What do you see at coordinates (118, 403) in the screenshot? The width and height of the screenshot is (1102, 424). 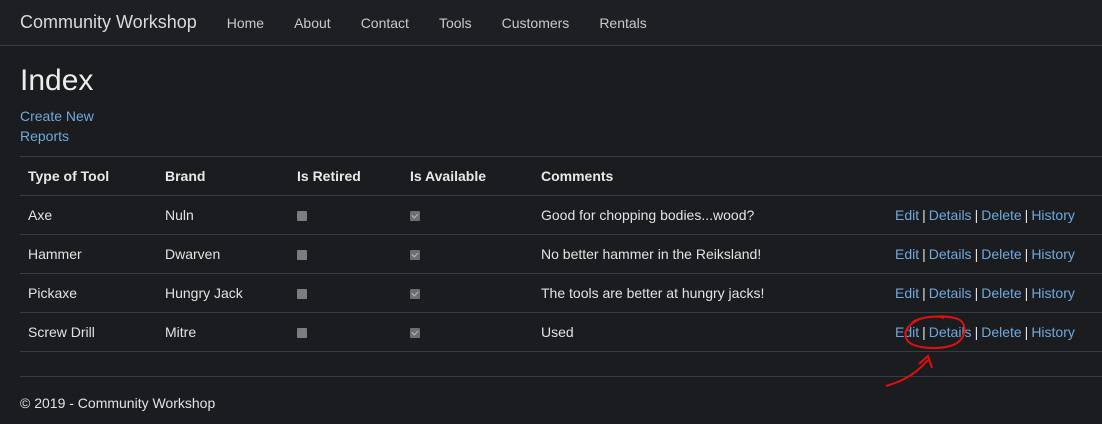 I see `footer-text: © 2019 - Community Workshop` at bounding box center [118, 403].